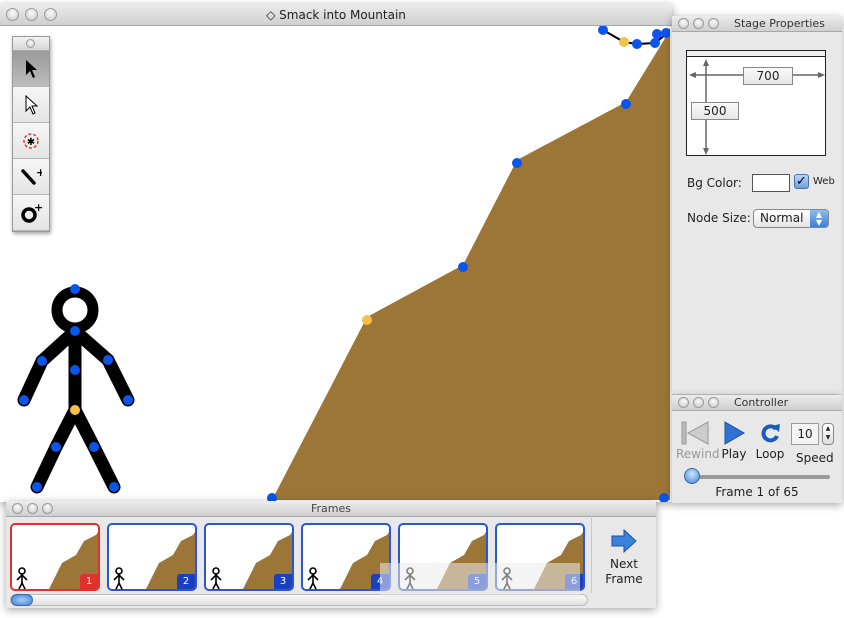 The width and height of the screenshot is (844, 618). I want to click on window-controls, so click(31, 14).